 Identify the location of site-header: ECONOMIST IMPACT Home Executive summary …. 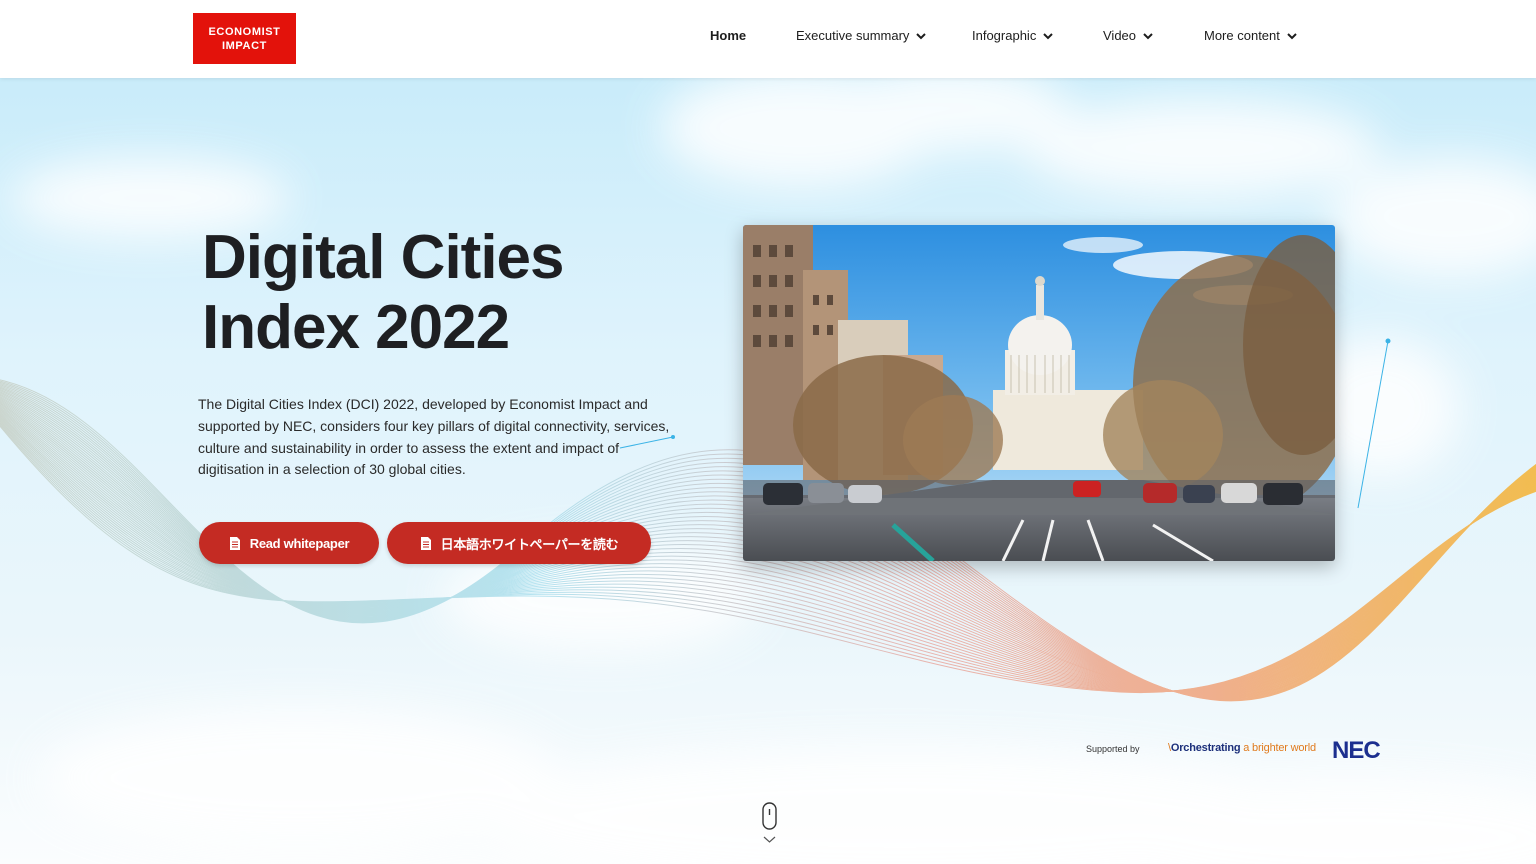
(768, 39).